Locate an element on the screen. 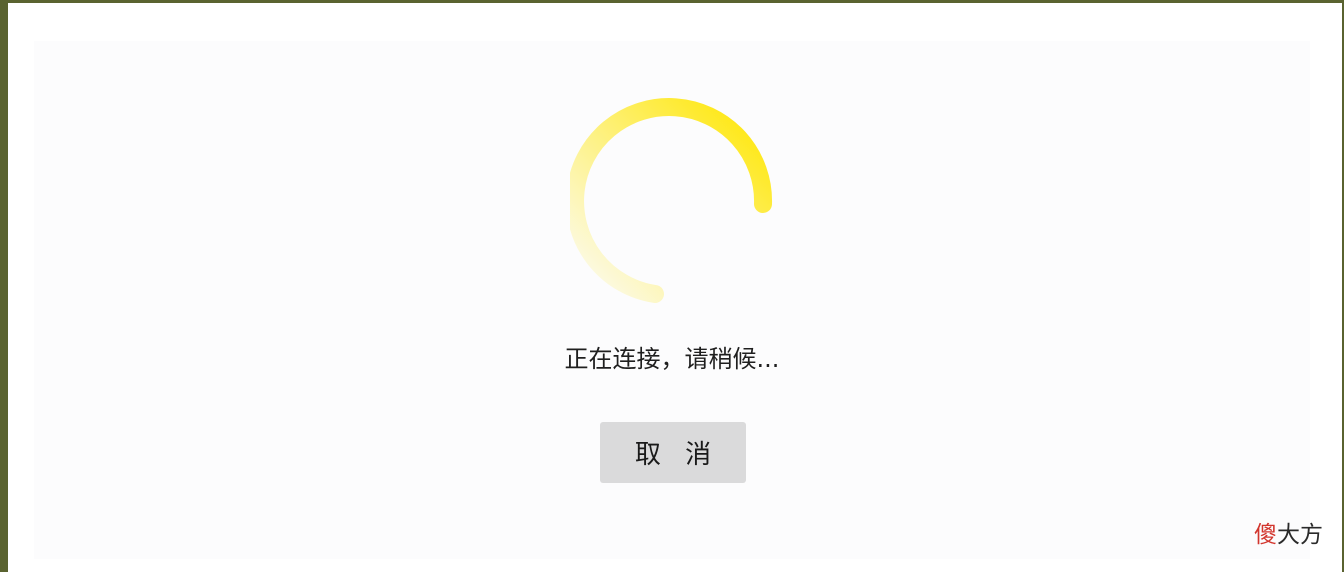 Image resolution: width=1344 pixels, height=572 pixels. watermark-dark-text: 大方 is located at coordinates (1300, 535).